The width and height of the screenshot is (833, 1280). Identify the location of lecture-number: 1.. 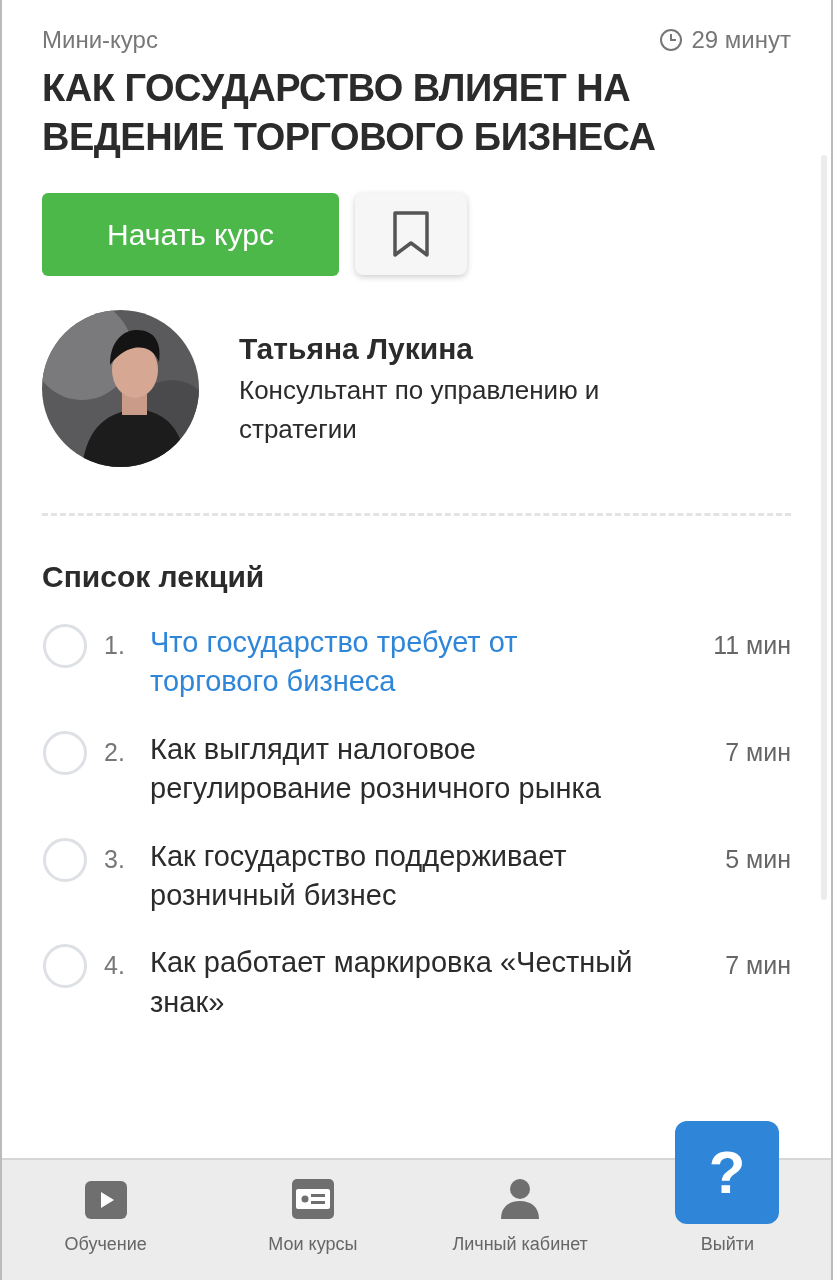
(114, 645).